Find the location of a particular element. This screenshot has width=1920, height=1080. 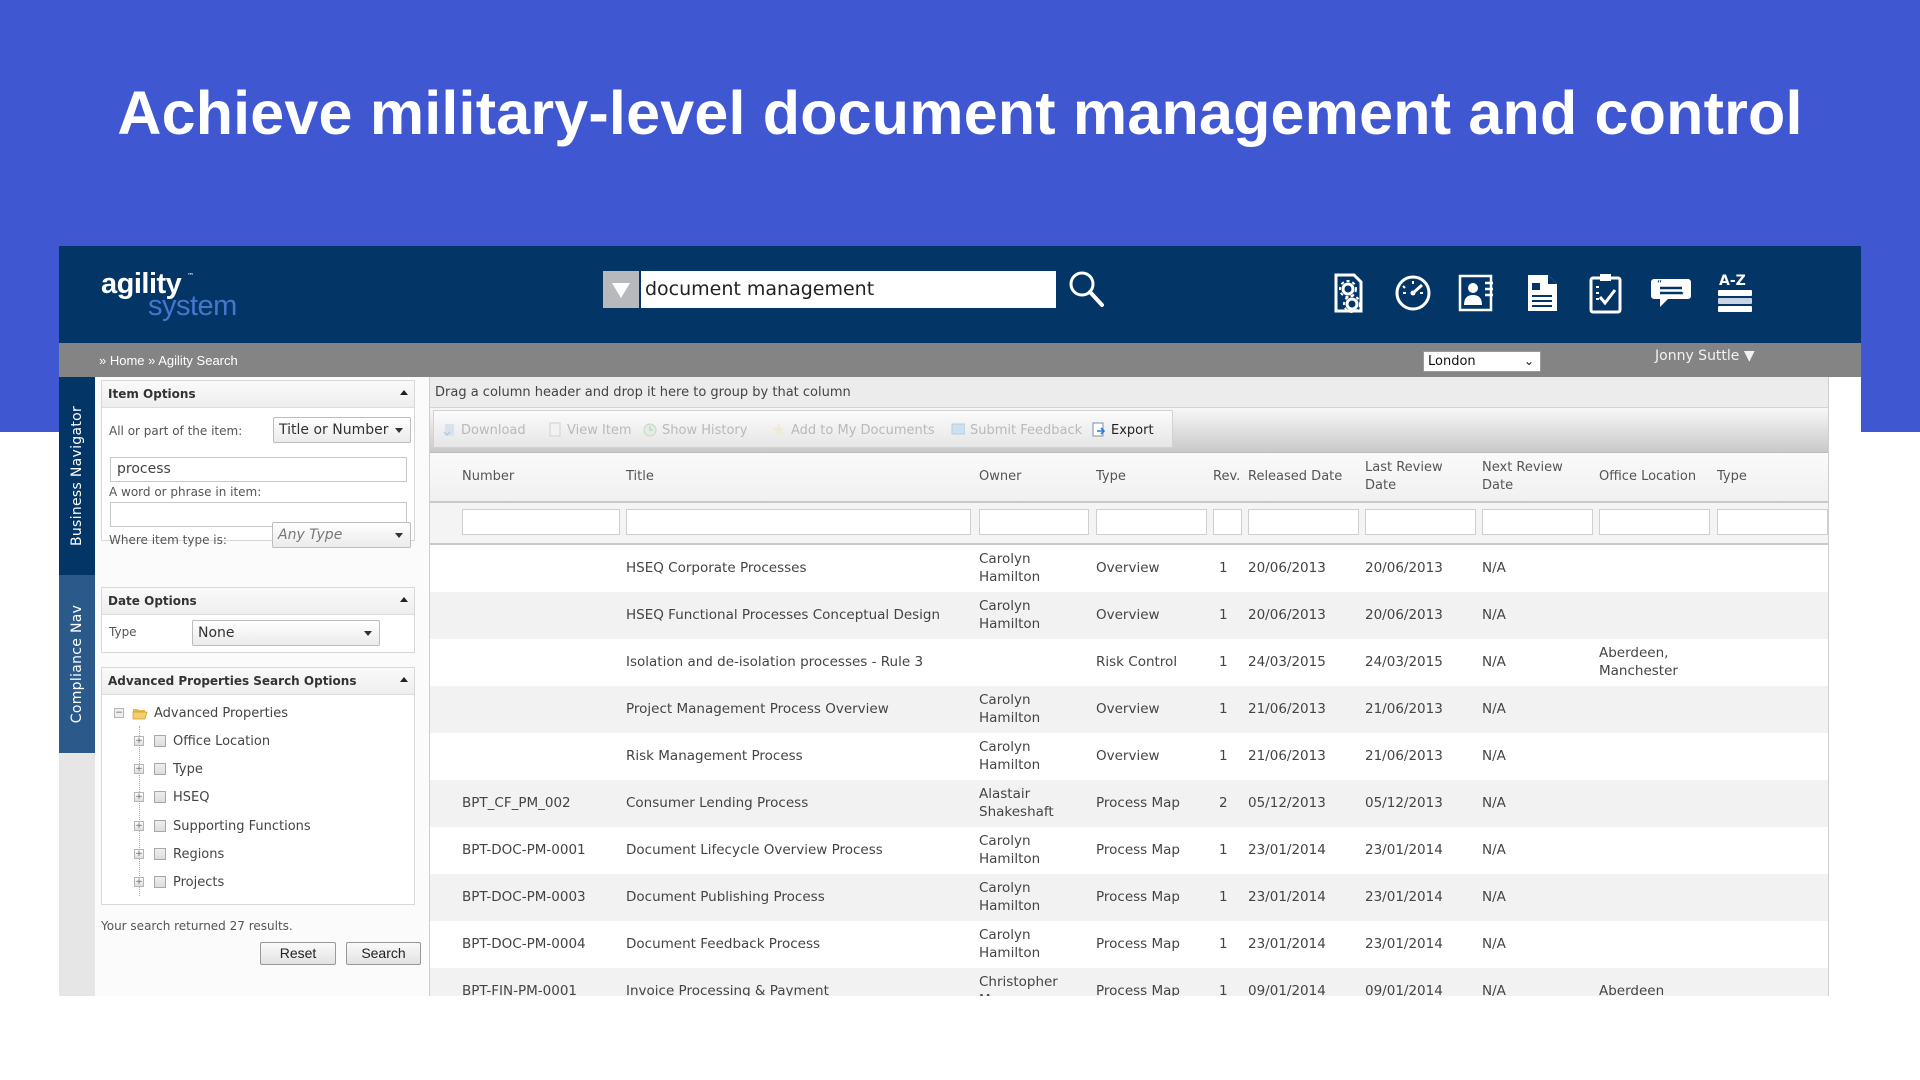

show-history-button: Show History is located at coordinates (695, 430).